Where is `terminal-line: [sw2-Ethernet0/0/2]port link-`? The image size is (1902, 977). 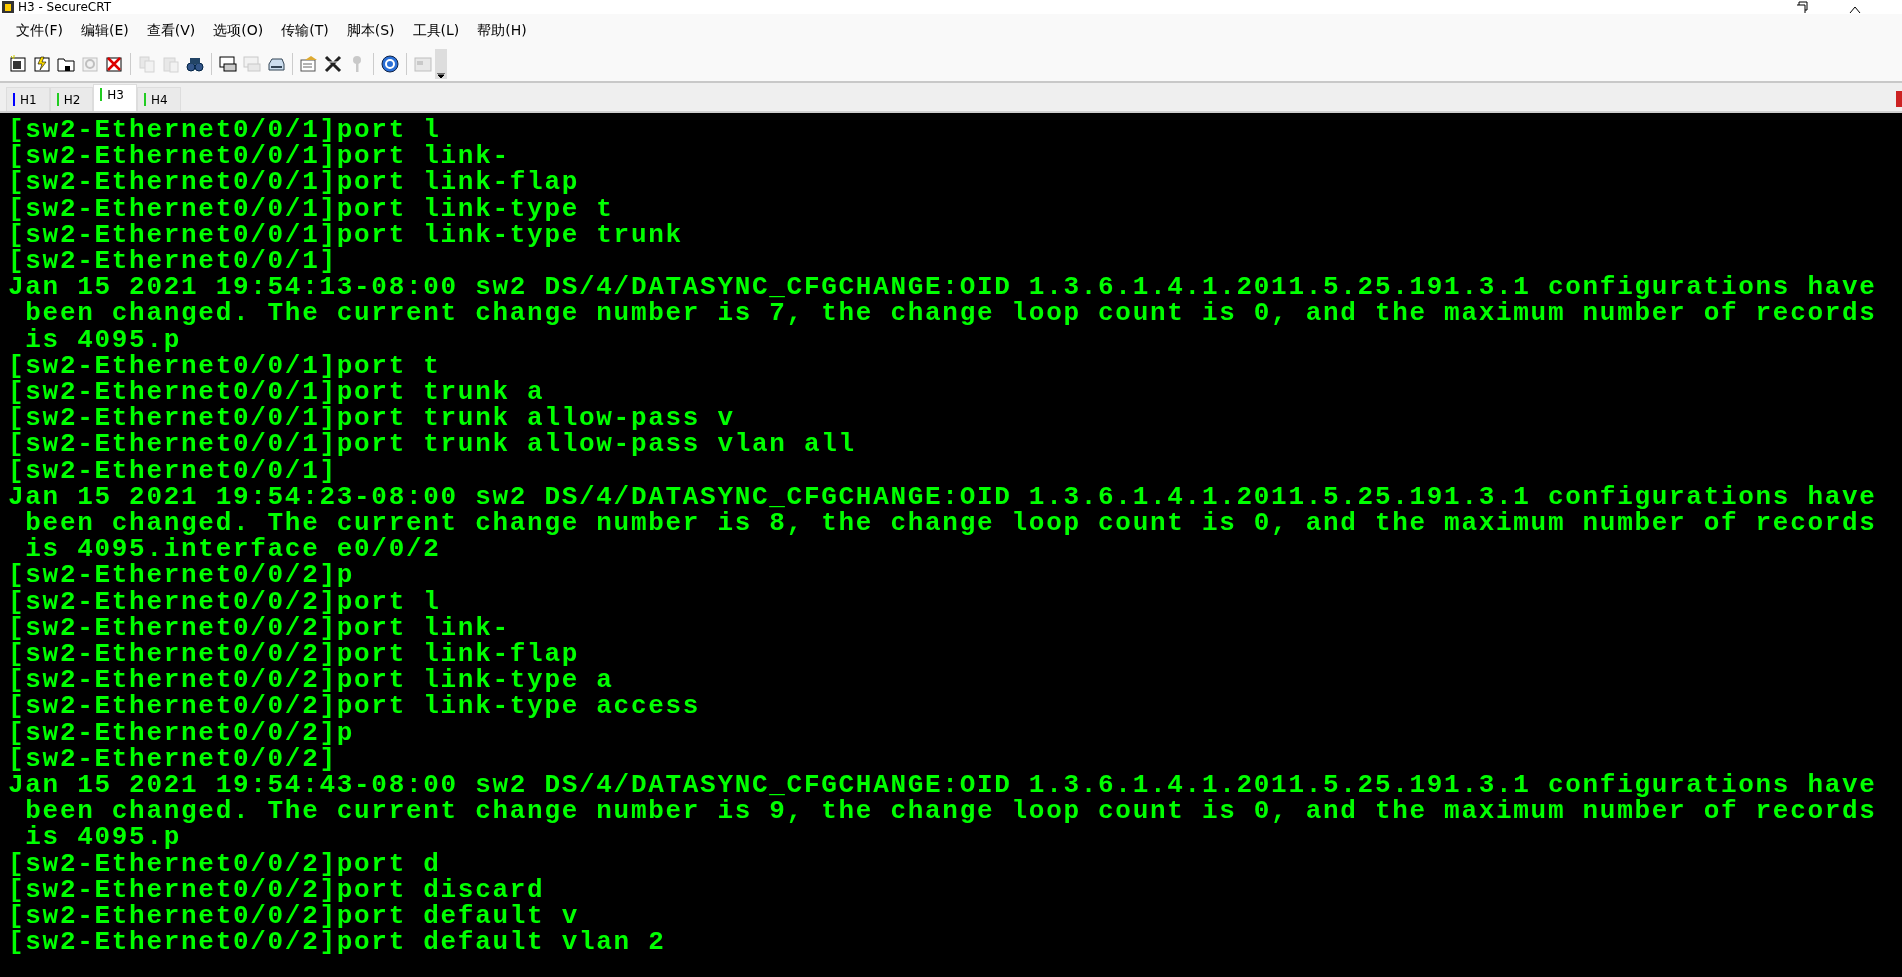 terminal-line: [sw2-Ethernet0/0/2]port link- is located at coordinates (259, 628).